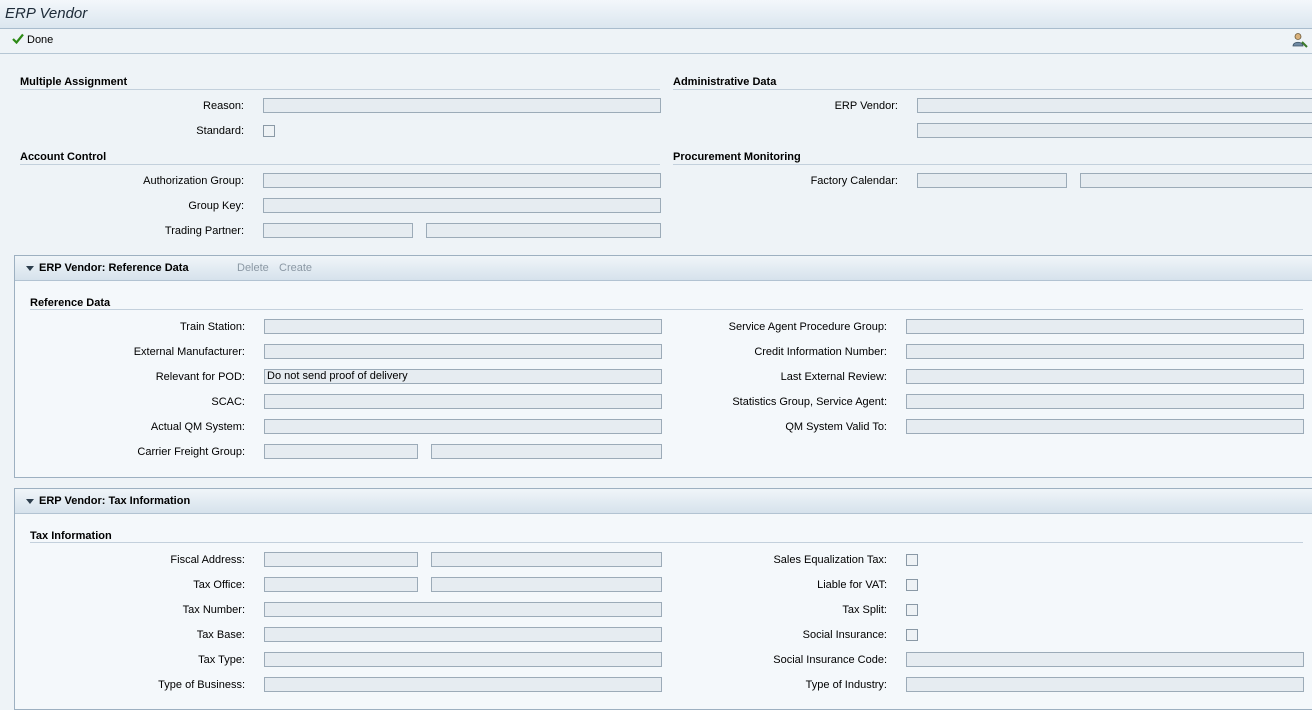  Describe the element at coordinates (40, 40) in the screenshot. I see `done-label: Done` at that location.